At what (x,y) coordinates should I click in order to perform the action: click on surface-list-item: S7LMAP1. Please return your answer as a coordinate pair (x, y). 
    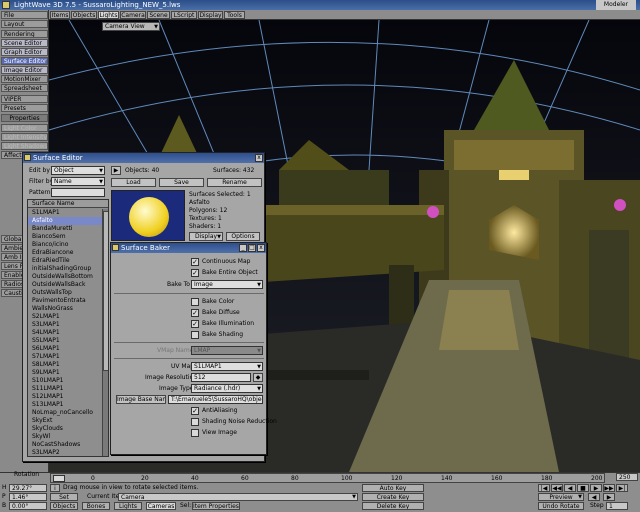
    Looking at the image, I should click on (65, 357).